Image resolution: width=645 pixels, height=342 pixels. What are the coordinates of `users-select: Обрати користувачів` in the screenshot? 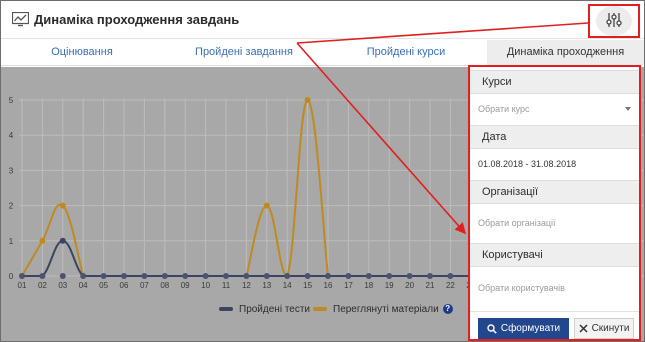 It's located at (554, 288).